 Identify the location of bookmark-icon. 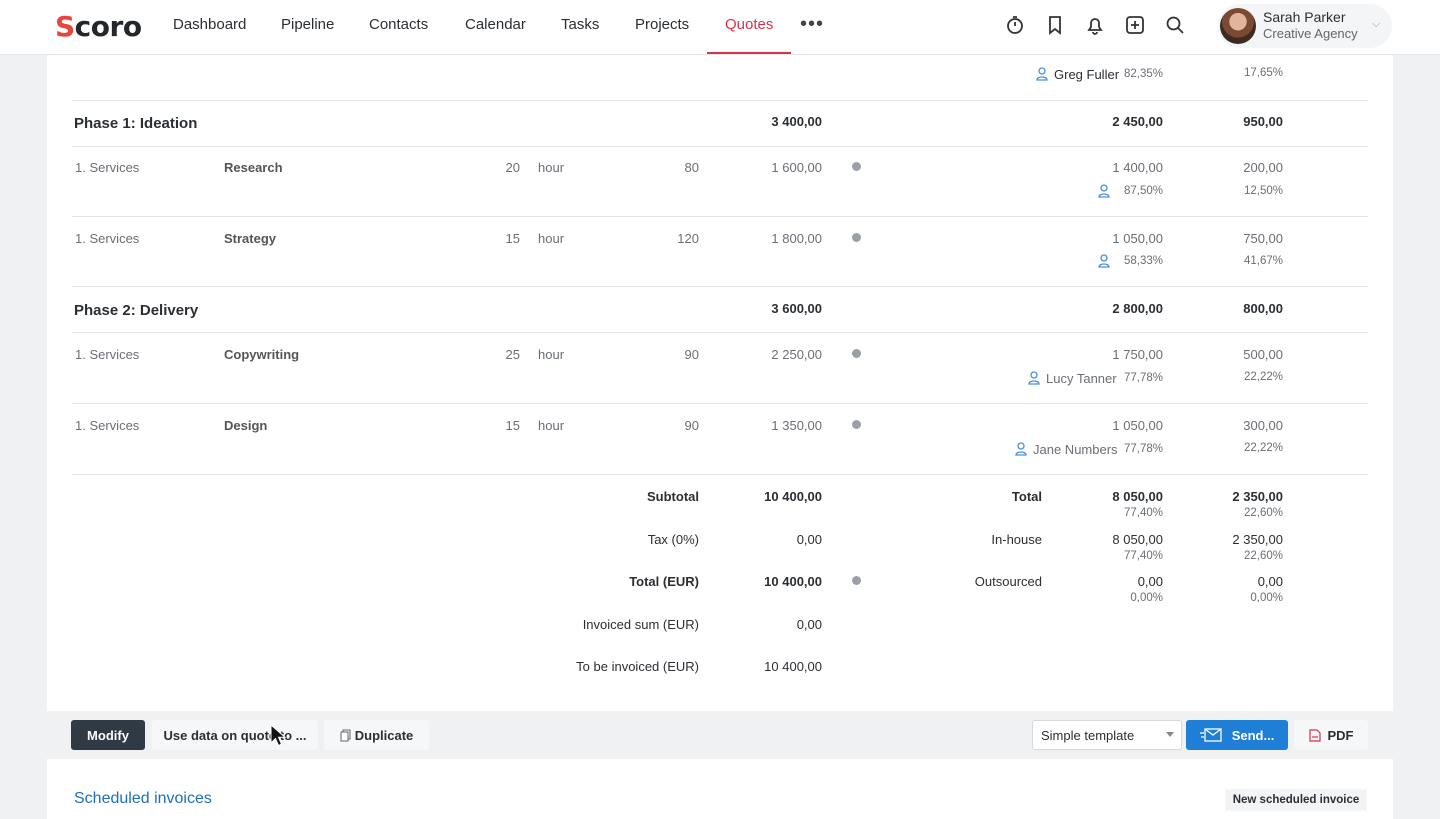
(1055, 25).